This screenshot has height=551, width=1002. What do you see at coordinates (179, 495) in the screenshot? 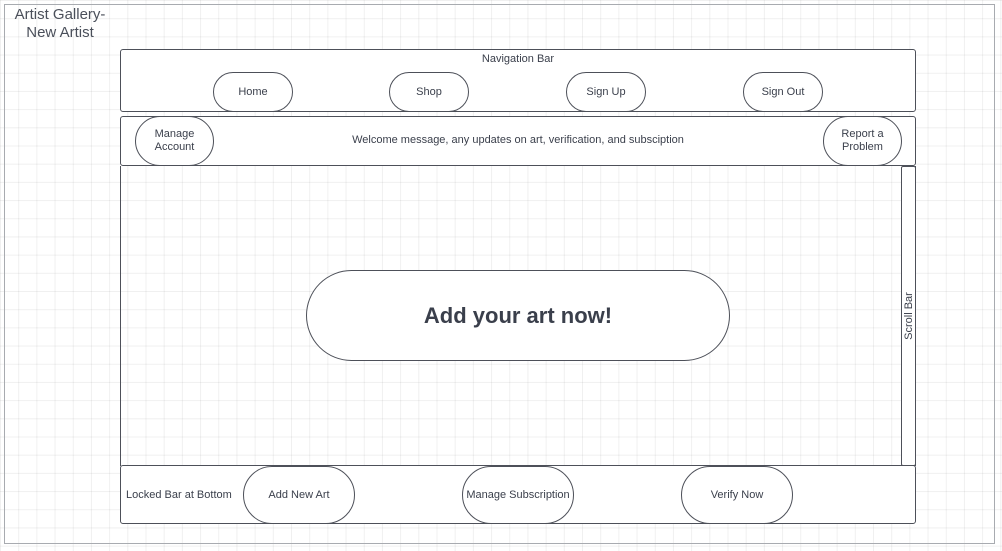
I see `locked-bar-label: Locked Bar at Bottom` at bounding box center [179, 495].